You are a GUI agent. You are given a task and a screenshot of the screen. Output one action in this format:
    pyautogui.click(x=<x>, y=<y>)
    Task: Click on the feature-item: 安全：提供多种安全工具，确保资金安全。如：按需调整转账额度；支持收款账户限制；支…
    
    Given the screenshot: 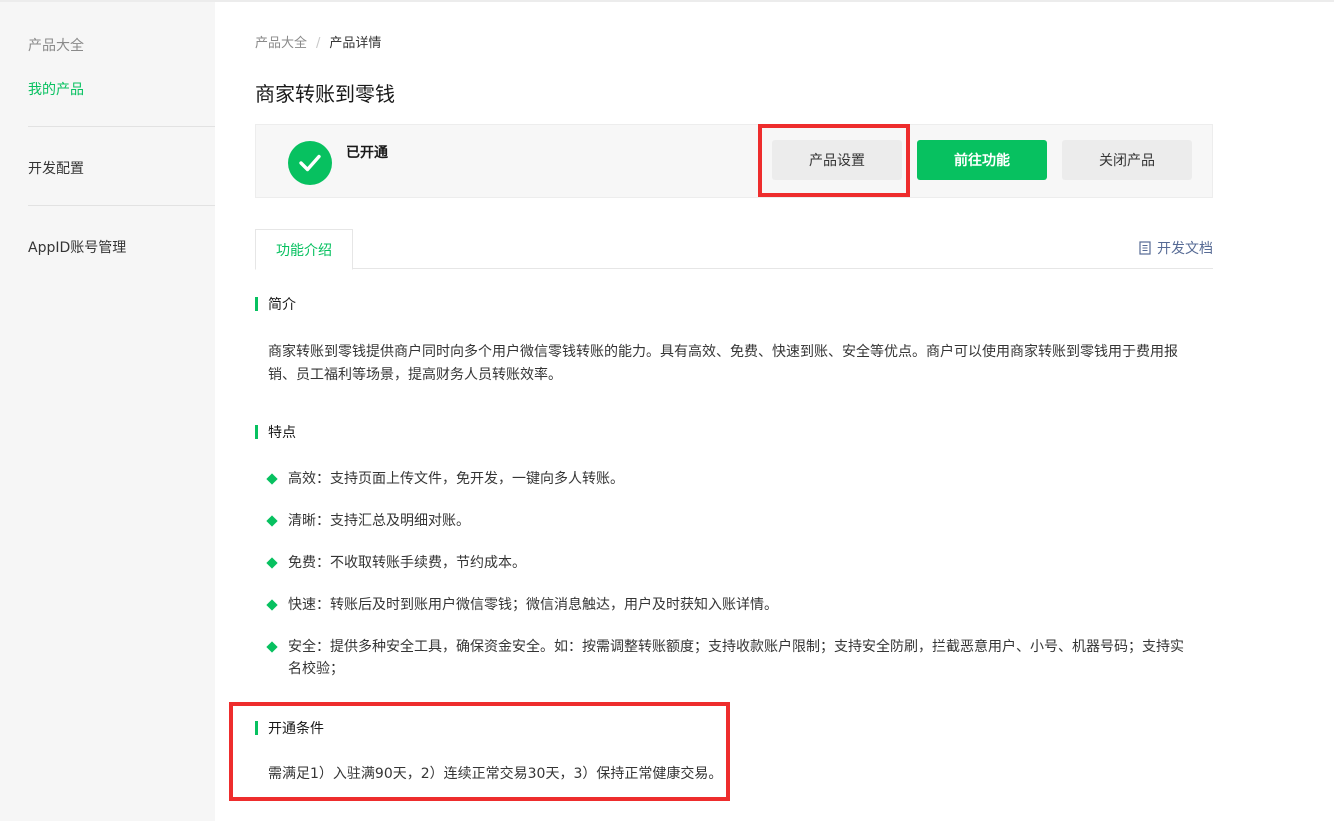 What is the action you would take?
    pyautogui.click(x=727, y=658)
    